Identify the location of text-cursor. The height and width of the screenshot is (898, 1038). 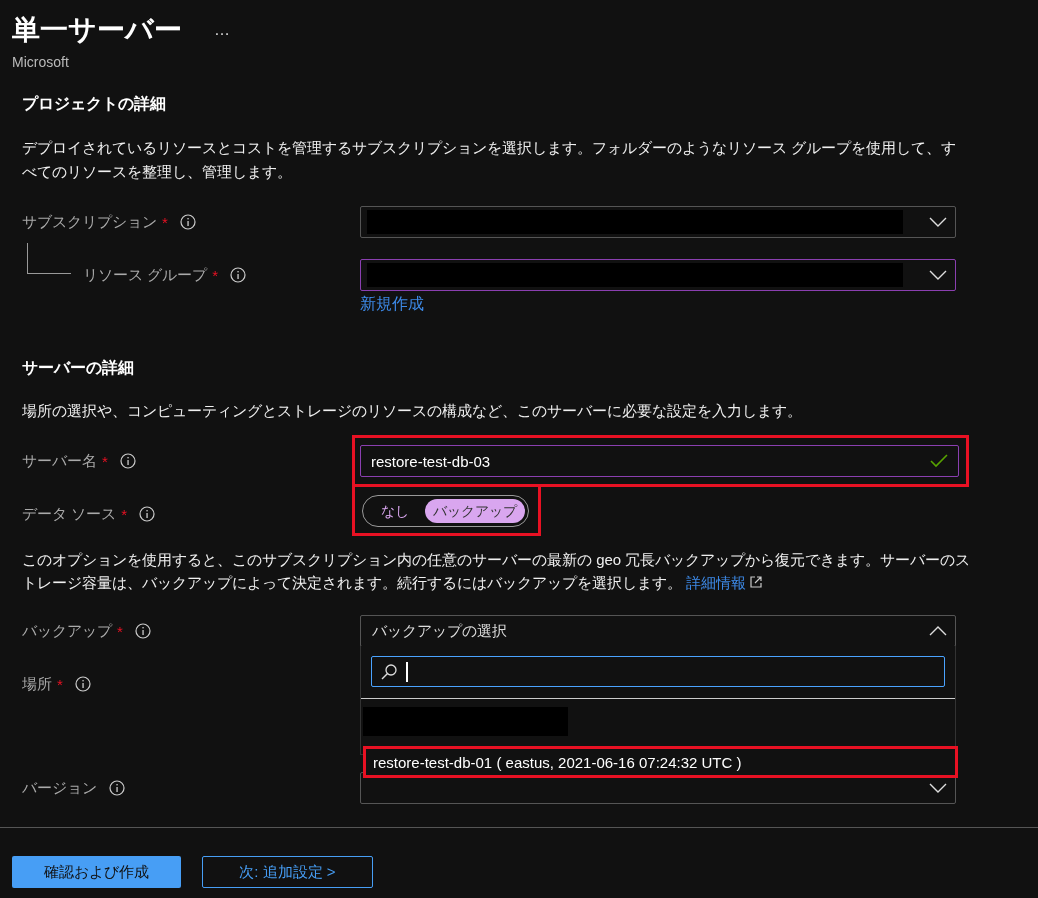
(407, 671).